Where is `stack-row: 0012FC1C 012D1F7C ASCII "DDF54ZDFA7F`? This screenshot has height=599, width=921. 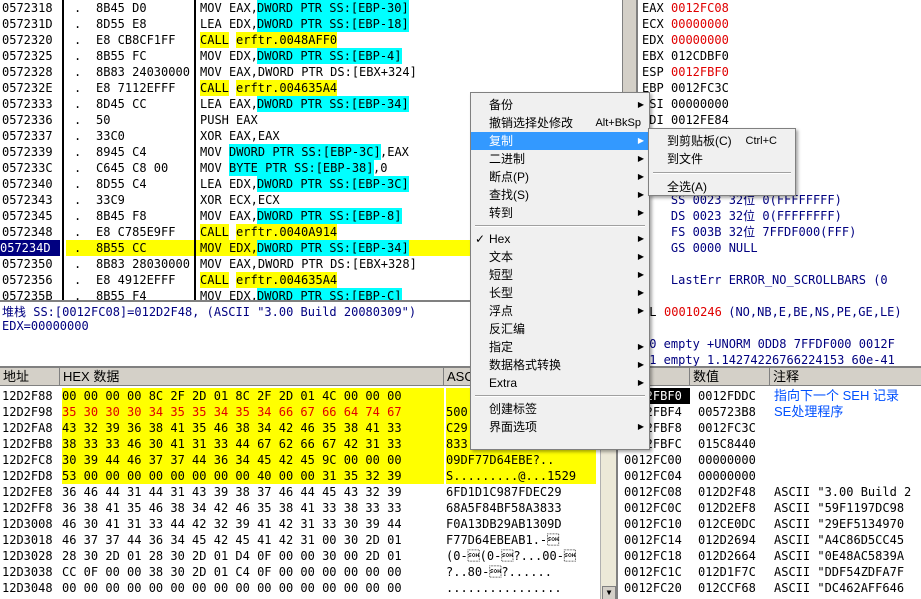 stack-row: 0012FC1C 012D1F7C ASCII "DDF54ZDFA7F is located at coordinates (769, 572).